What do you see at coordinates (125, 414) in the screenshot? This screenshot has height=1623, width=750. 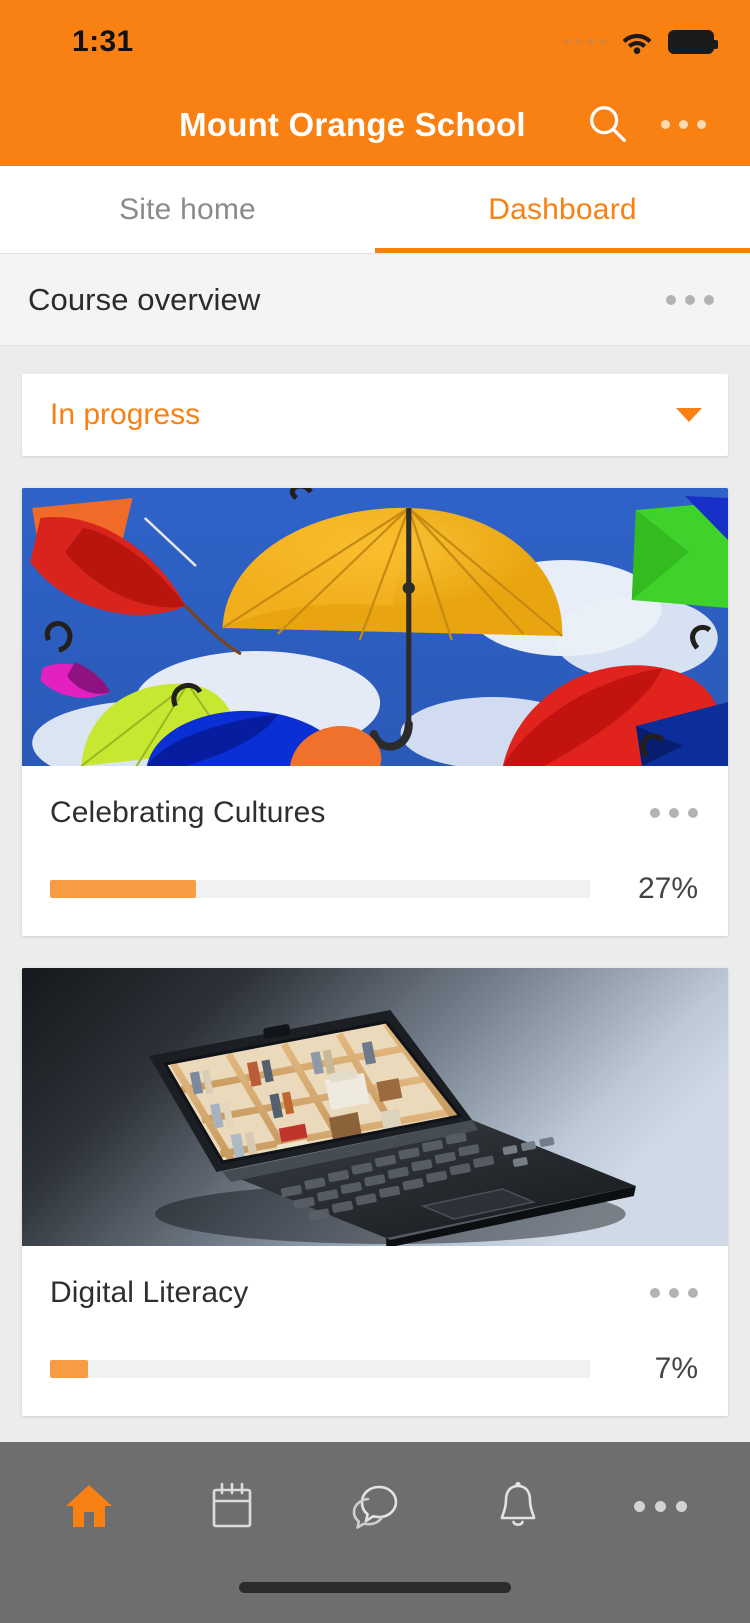 I see `course-filter-value: In progress` at bounding box center [125, 414].